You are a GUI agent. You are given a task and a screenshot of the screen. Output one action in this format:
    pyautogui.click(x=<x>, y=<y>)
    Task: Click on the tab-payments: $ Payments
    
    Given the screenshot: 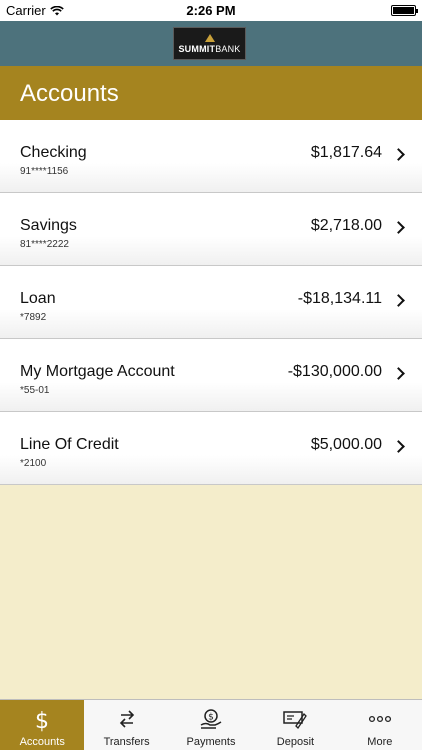 What is the action you would take?
    pyautogui.click(x=211, y=725)
    